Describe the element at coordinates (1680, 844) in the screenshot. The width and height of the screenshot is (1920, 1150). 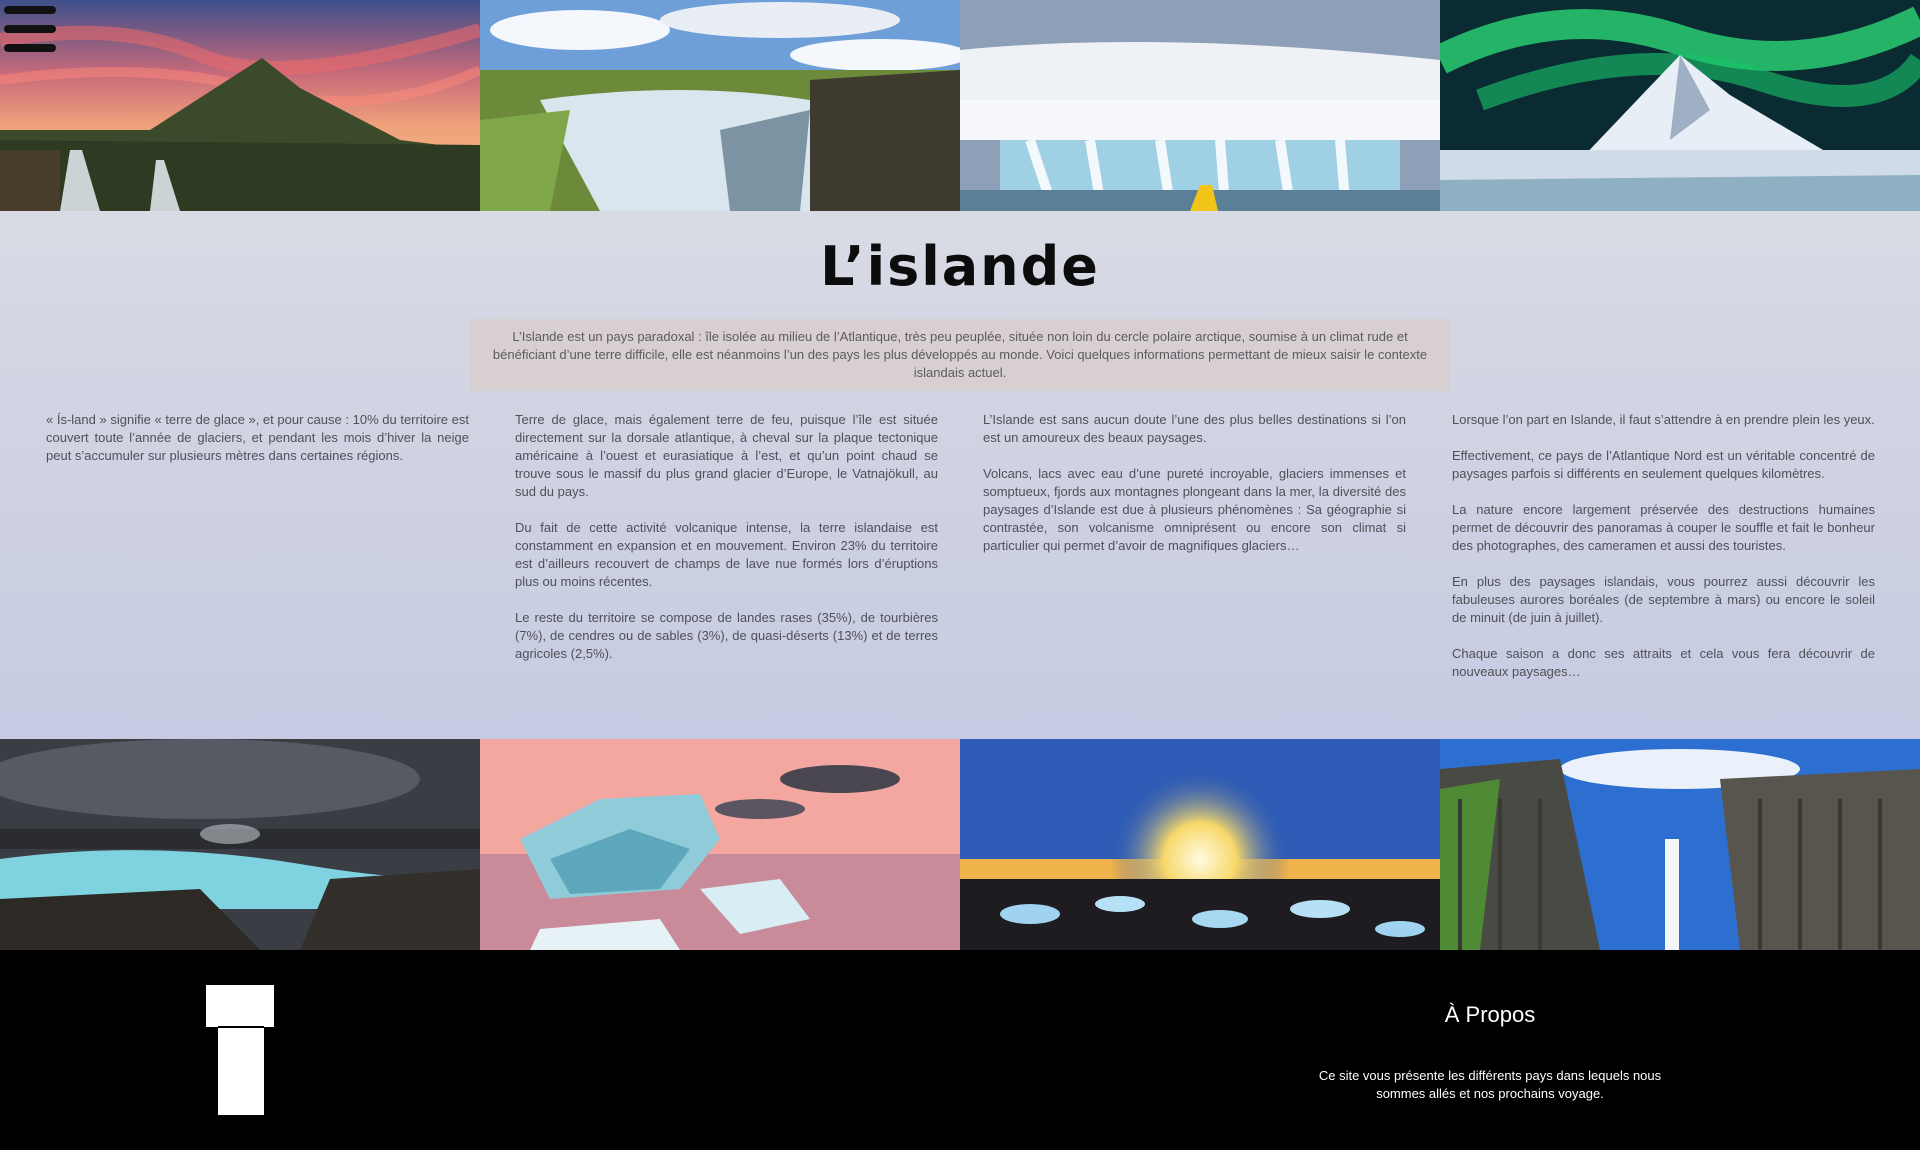
I see `basalt-waterfall-photo` at that location.